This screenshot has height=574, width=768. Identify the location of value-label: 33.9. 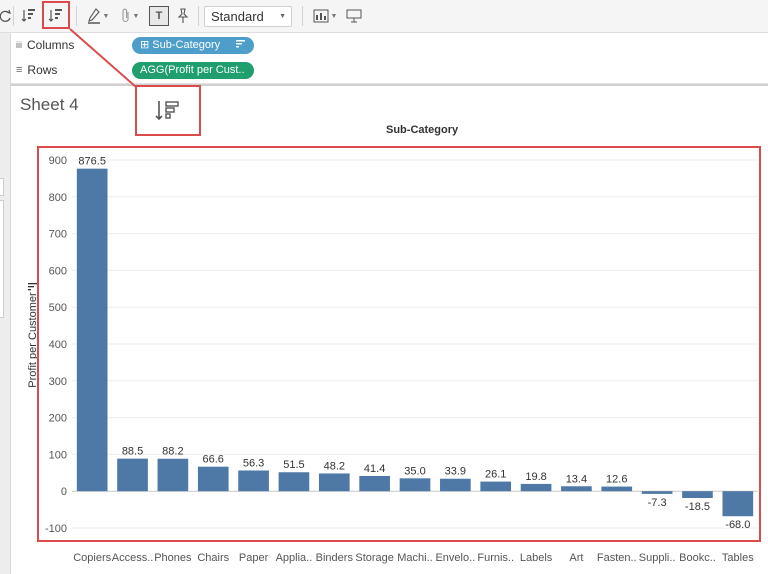
(455, 472).